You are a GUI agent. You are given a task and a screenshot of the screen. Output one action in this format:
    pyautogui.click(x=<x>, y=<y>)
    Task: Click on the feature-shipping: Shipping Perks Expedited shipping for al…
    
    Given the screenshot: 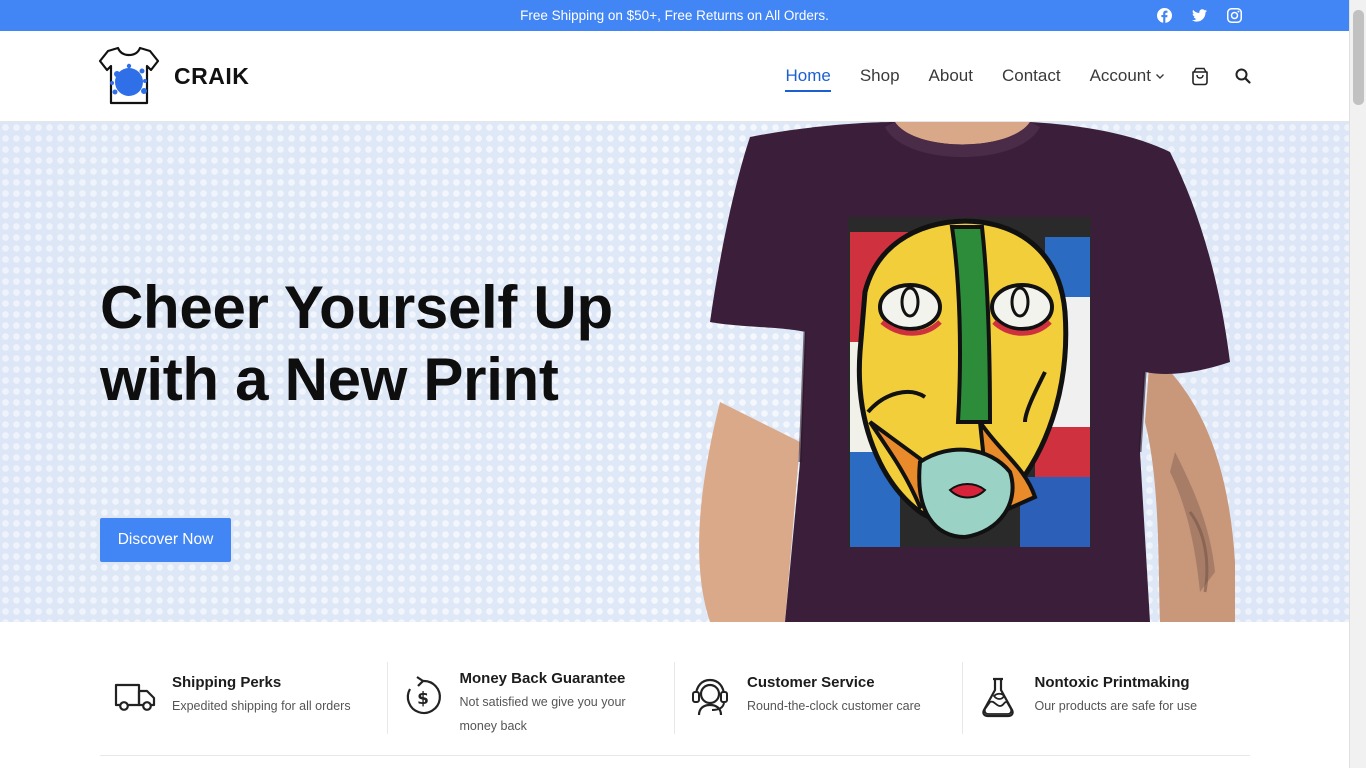 What is the action you would take?
    pyautogui.click(x=244, y=698)
    